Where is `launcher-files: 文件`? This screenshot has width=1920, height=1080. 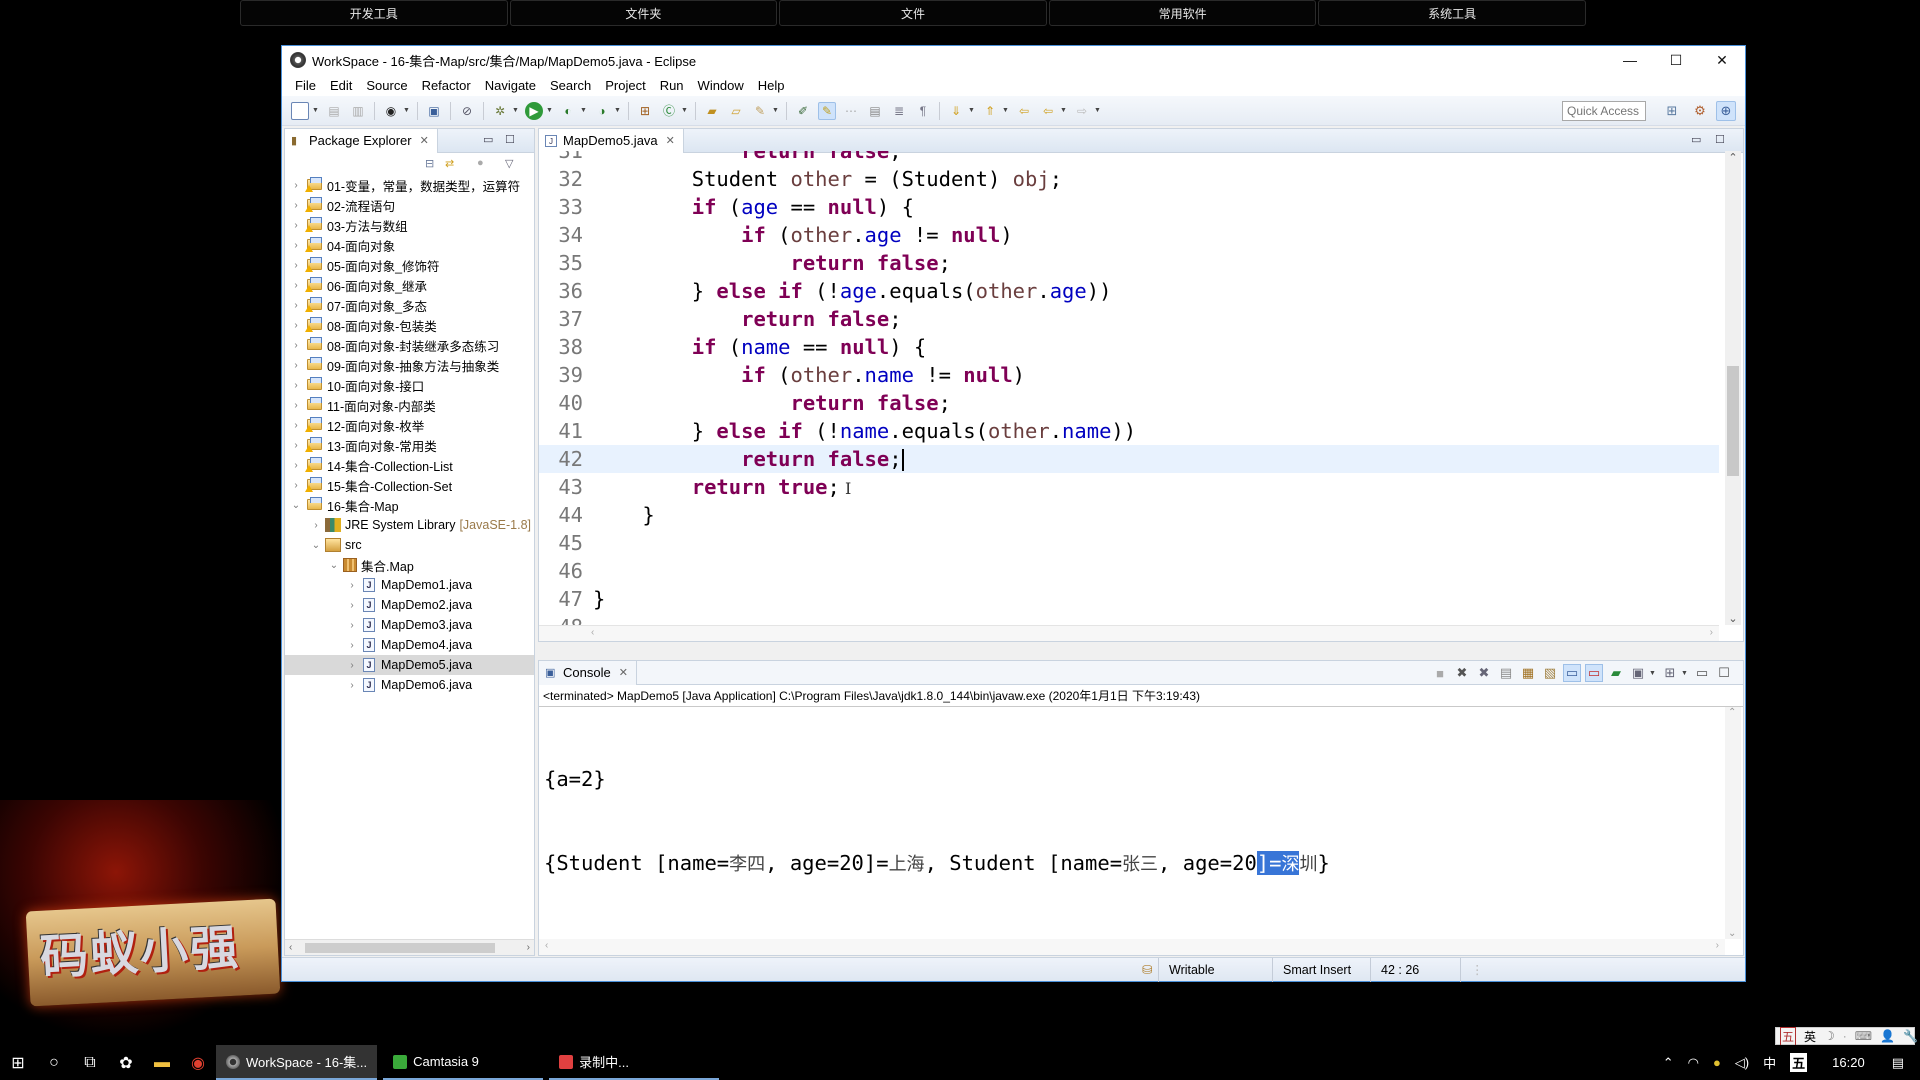
launcher-files: 文件 is located at coordinates (913, 13).